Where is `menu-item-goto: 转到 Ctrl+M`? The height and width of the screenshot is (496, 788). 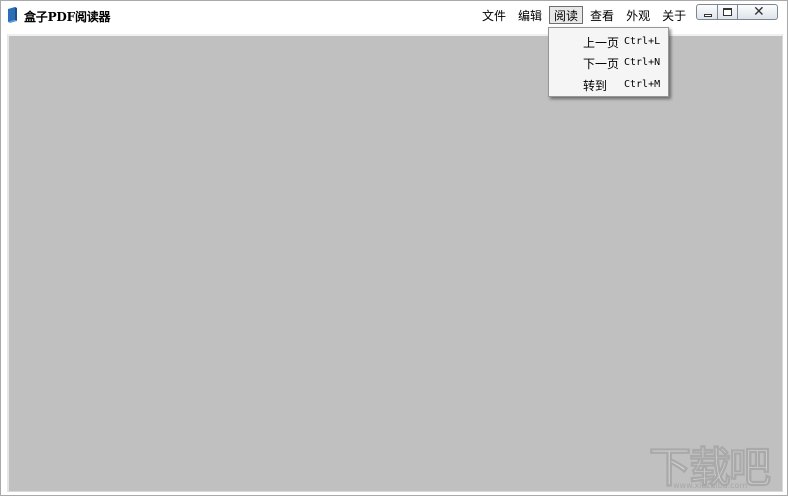 menu-item-goto: 转到 Ctrl+M is located at coordinates (608, 84).